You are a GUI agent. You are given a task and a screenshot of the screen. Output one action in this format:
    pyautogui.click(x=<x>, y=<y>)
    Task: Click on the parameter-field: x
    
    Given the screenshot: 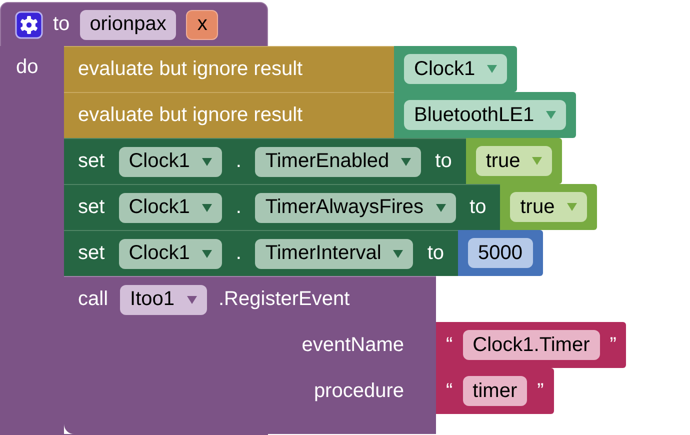 What is the action you would take?
    pyautogui.click(x=202, y=25)
    